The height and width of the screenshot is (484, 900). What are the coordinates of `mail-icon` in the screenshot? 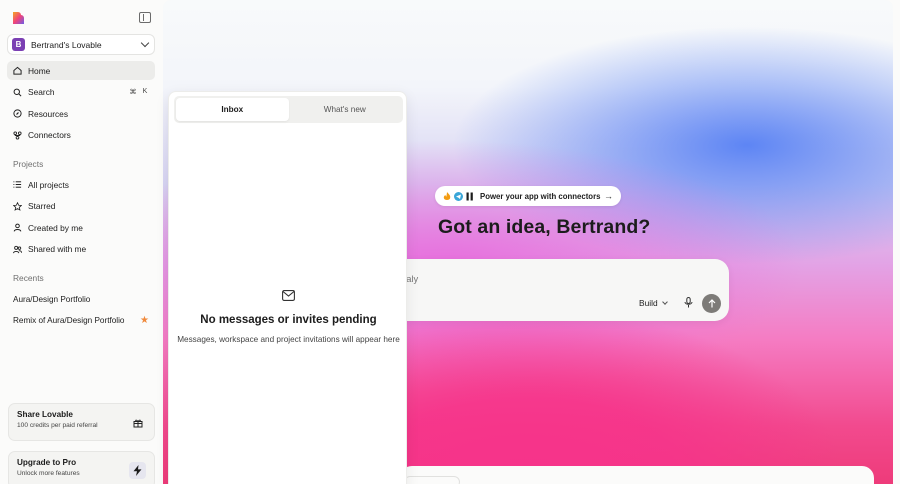 It's located at (288, 295).